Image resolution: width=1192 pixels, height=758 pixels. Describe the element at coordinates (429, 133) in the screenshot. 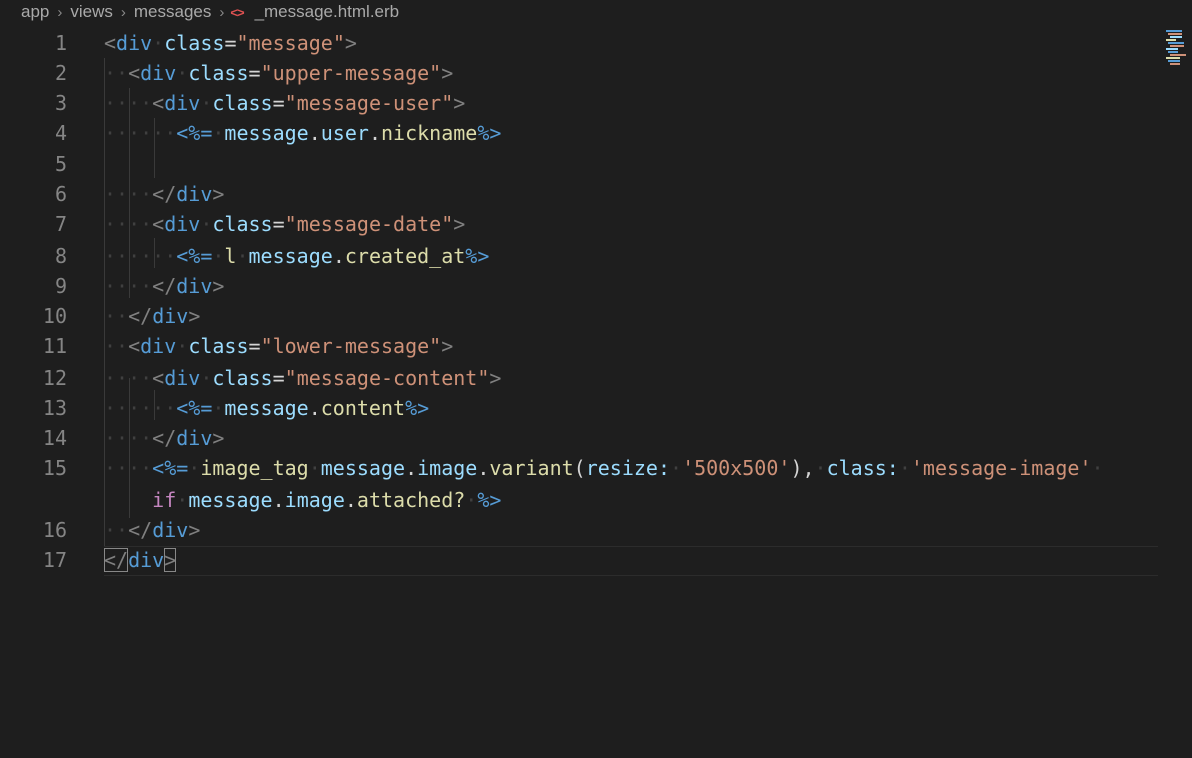

I see `code-token: nickname` at that location.